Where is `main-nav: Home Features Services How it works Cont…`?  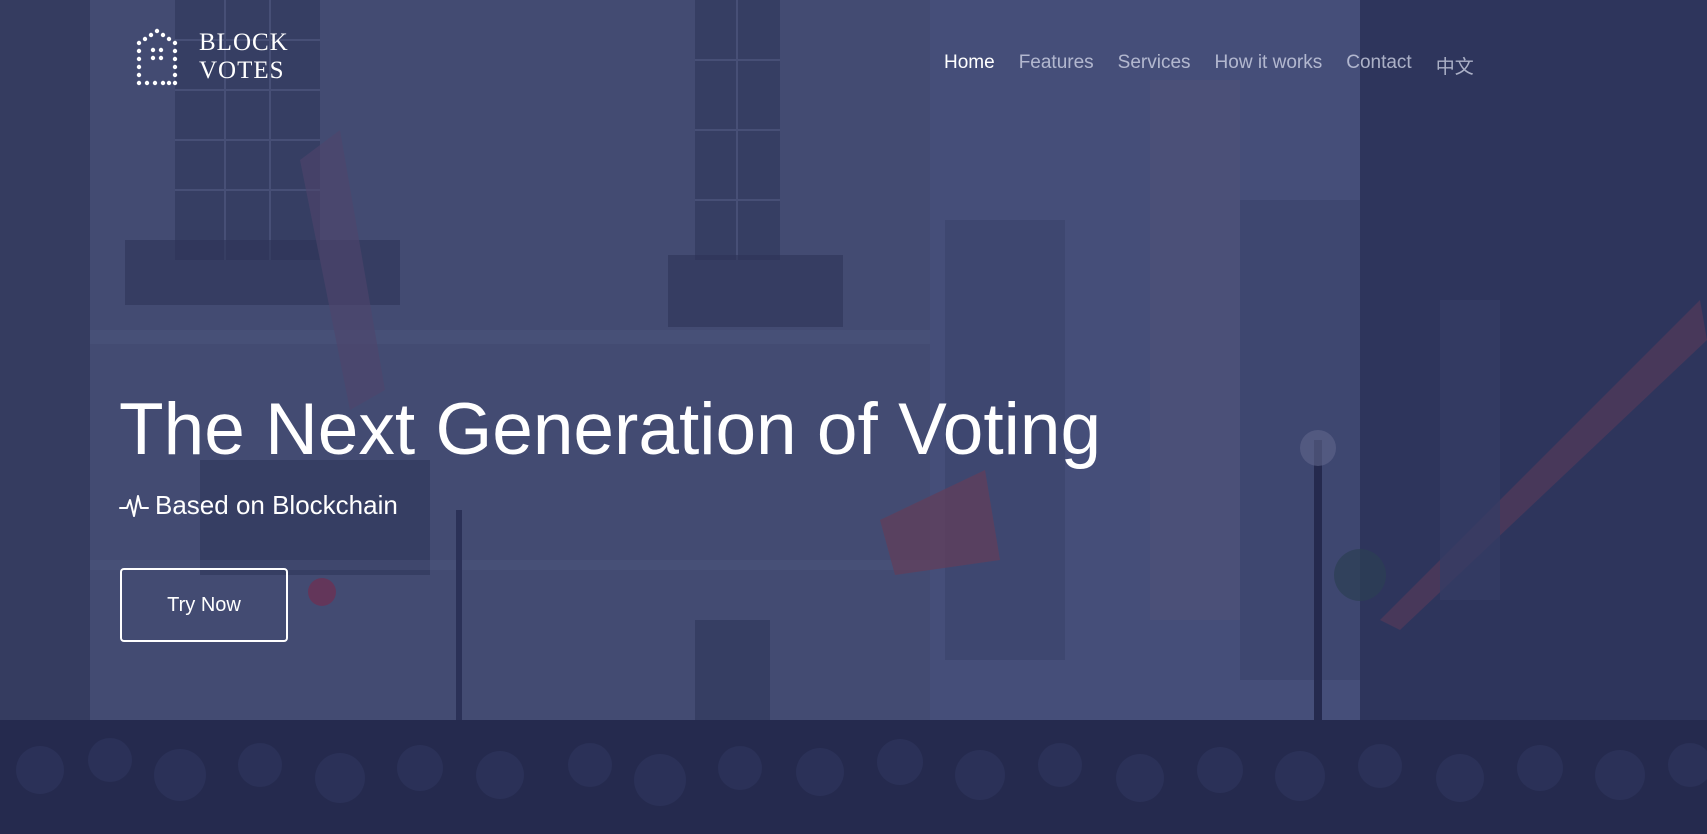
main-nav: Home Features Services How it works Cont… is located at coordinates (1209, 65).